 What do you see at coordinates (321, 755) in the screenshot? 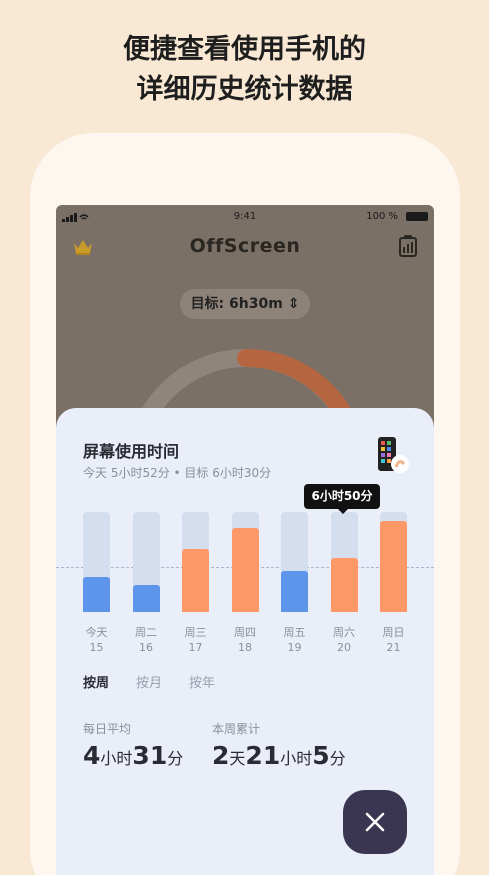
I see `week-total-minutes: 5` at bounding box center [321, 755].